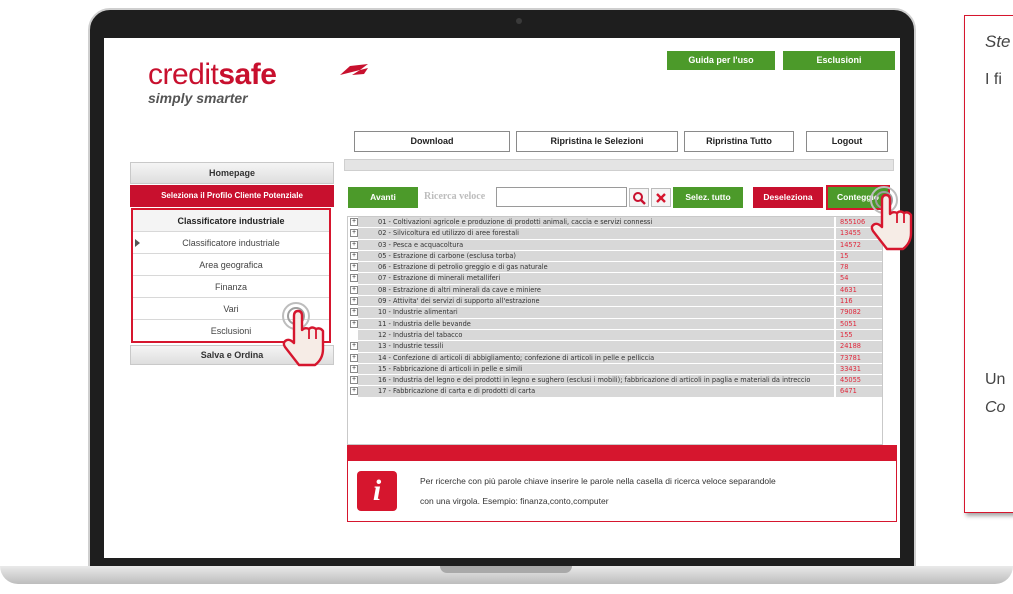 The height and width of the screenshot is (594, 1013). Describe the element at coordinates (859, 312) in the screenshot. I see `row-count: 79082` at that location.